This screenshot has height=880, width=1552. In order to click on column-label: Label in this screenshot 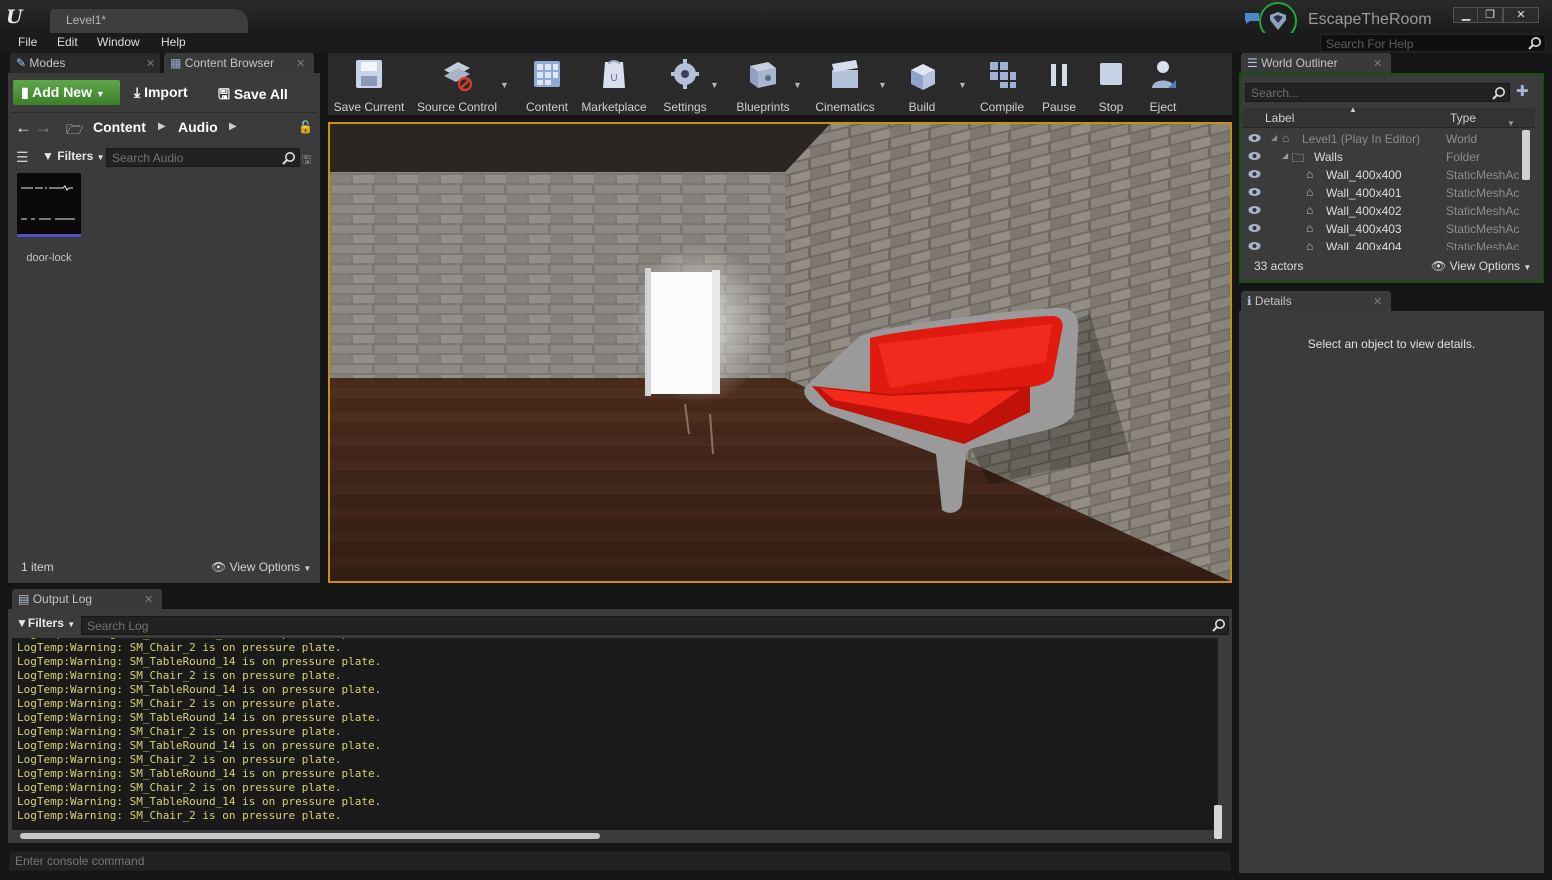, I will do `click(1279, 118)`.